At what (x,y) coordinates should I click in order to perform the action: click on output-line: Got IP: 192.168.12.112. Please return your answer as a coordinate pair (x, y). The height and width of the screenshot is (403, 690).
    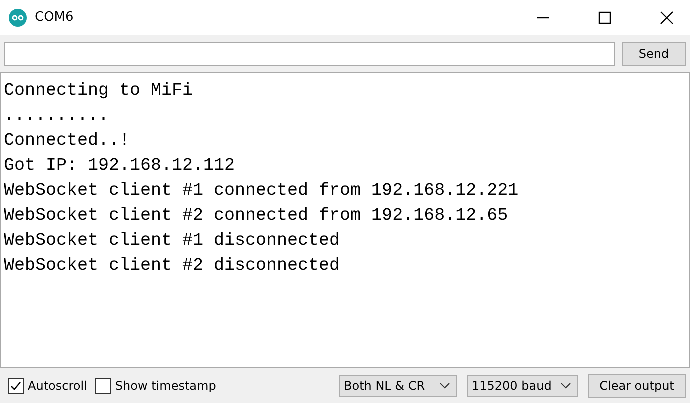
    Looking at the image, I should click on (120, 166).